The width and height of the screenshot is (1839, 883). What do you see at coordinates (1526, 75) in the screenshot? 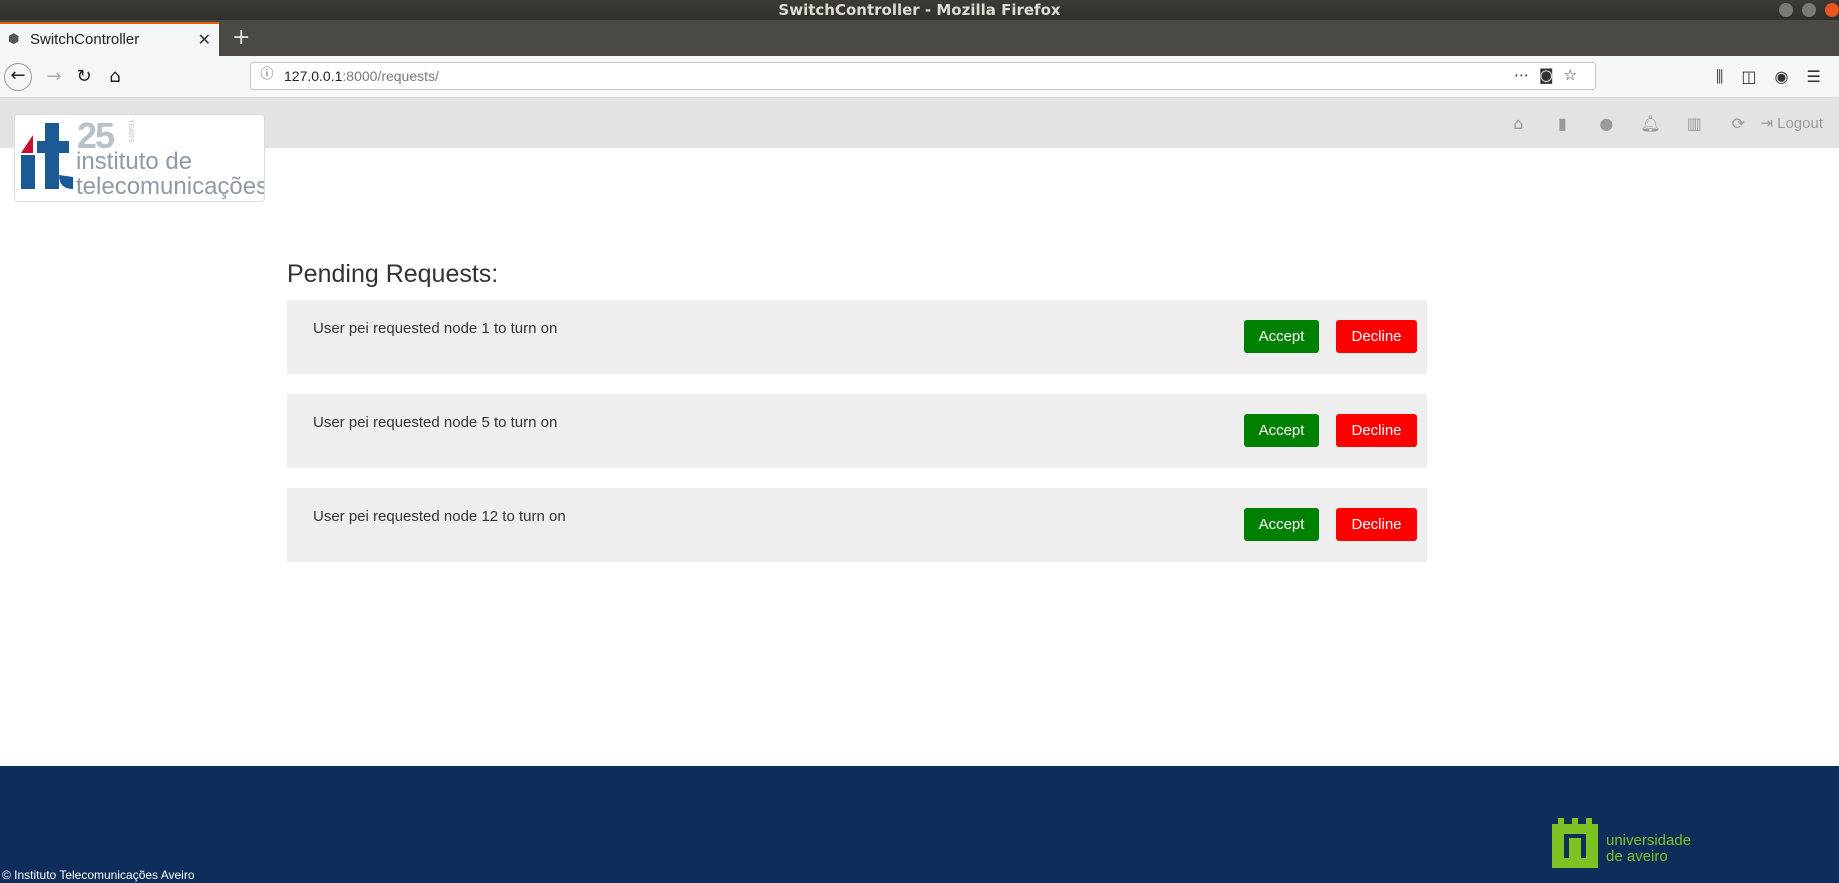
I see `page-actions-icon: ⋯` at bounding box center [1526, 75].